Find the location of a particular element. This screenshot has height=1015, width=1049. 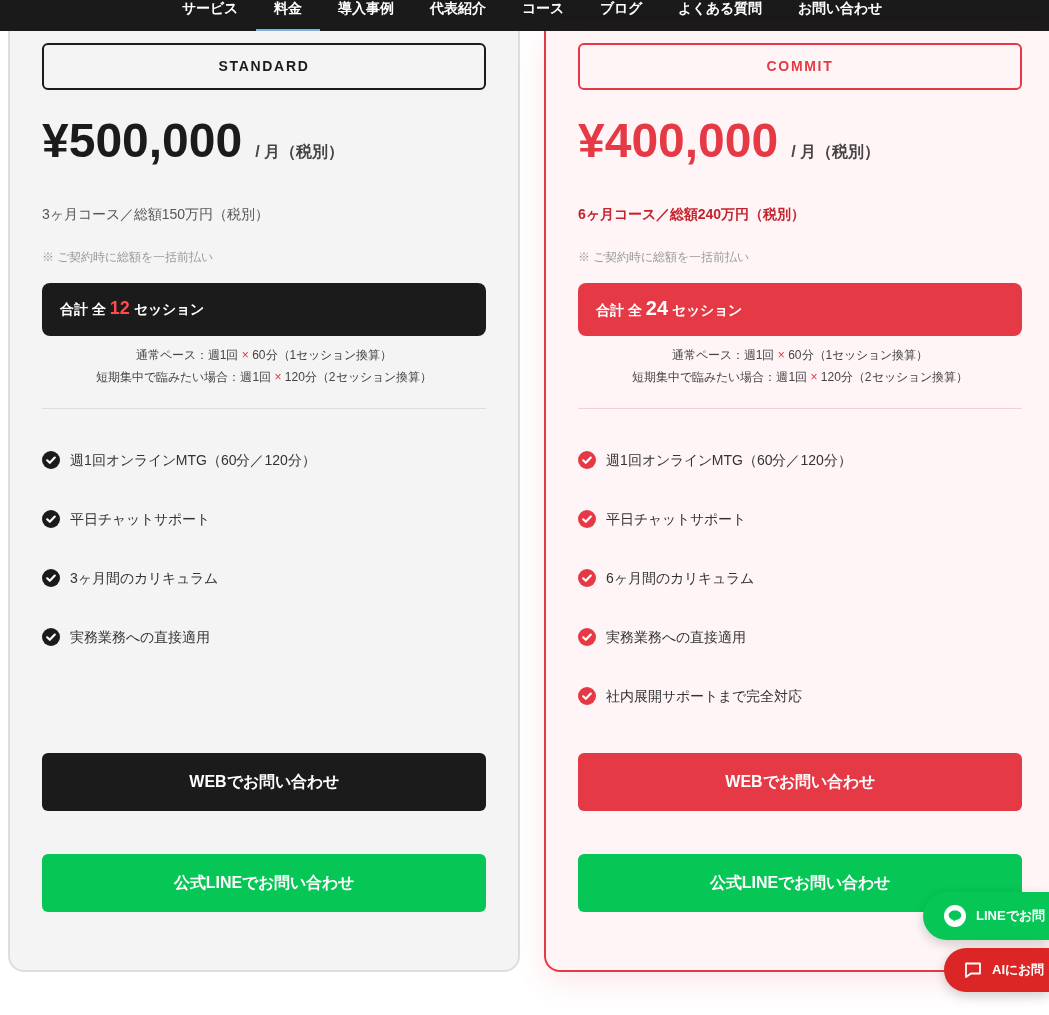

chat-icon is located at coordinates (973, 970).